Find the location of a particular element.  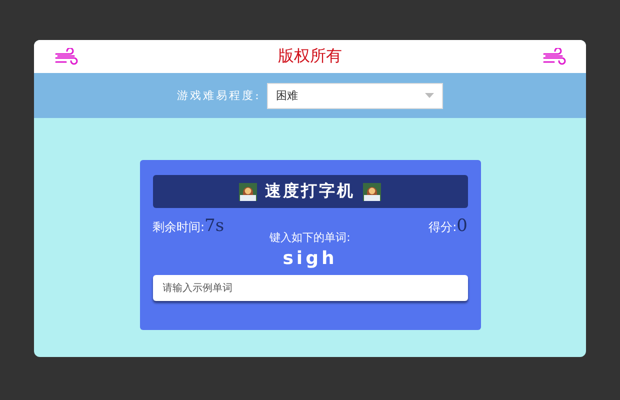

difficulty-select: 困难 is located at coordinates (354, 95).